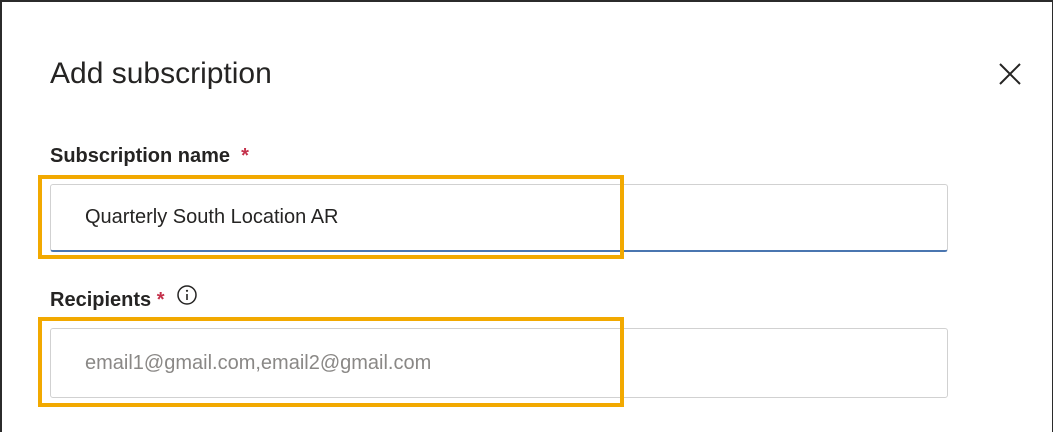 The height and width of the screenshot is (432, 1055). Describe the element at coordinates (499, 218) in the screenshot. I see `subscription-name-input` at that location.